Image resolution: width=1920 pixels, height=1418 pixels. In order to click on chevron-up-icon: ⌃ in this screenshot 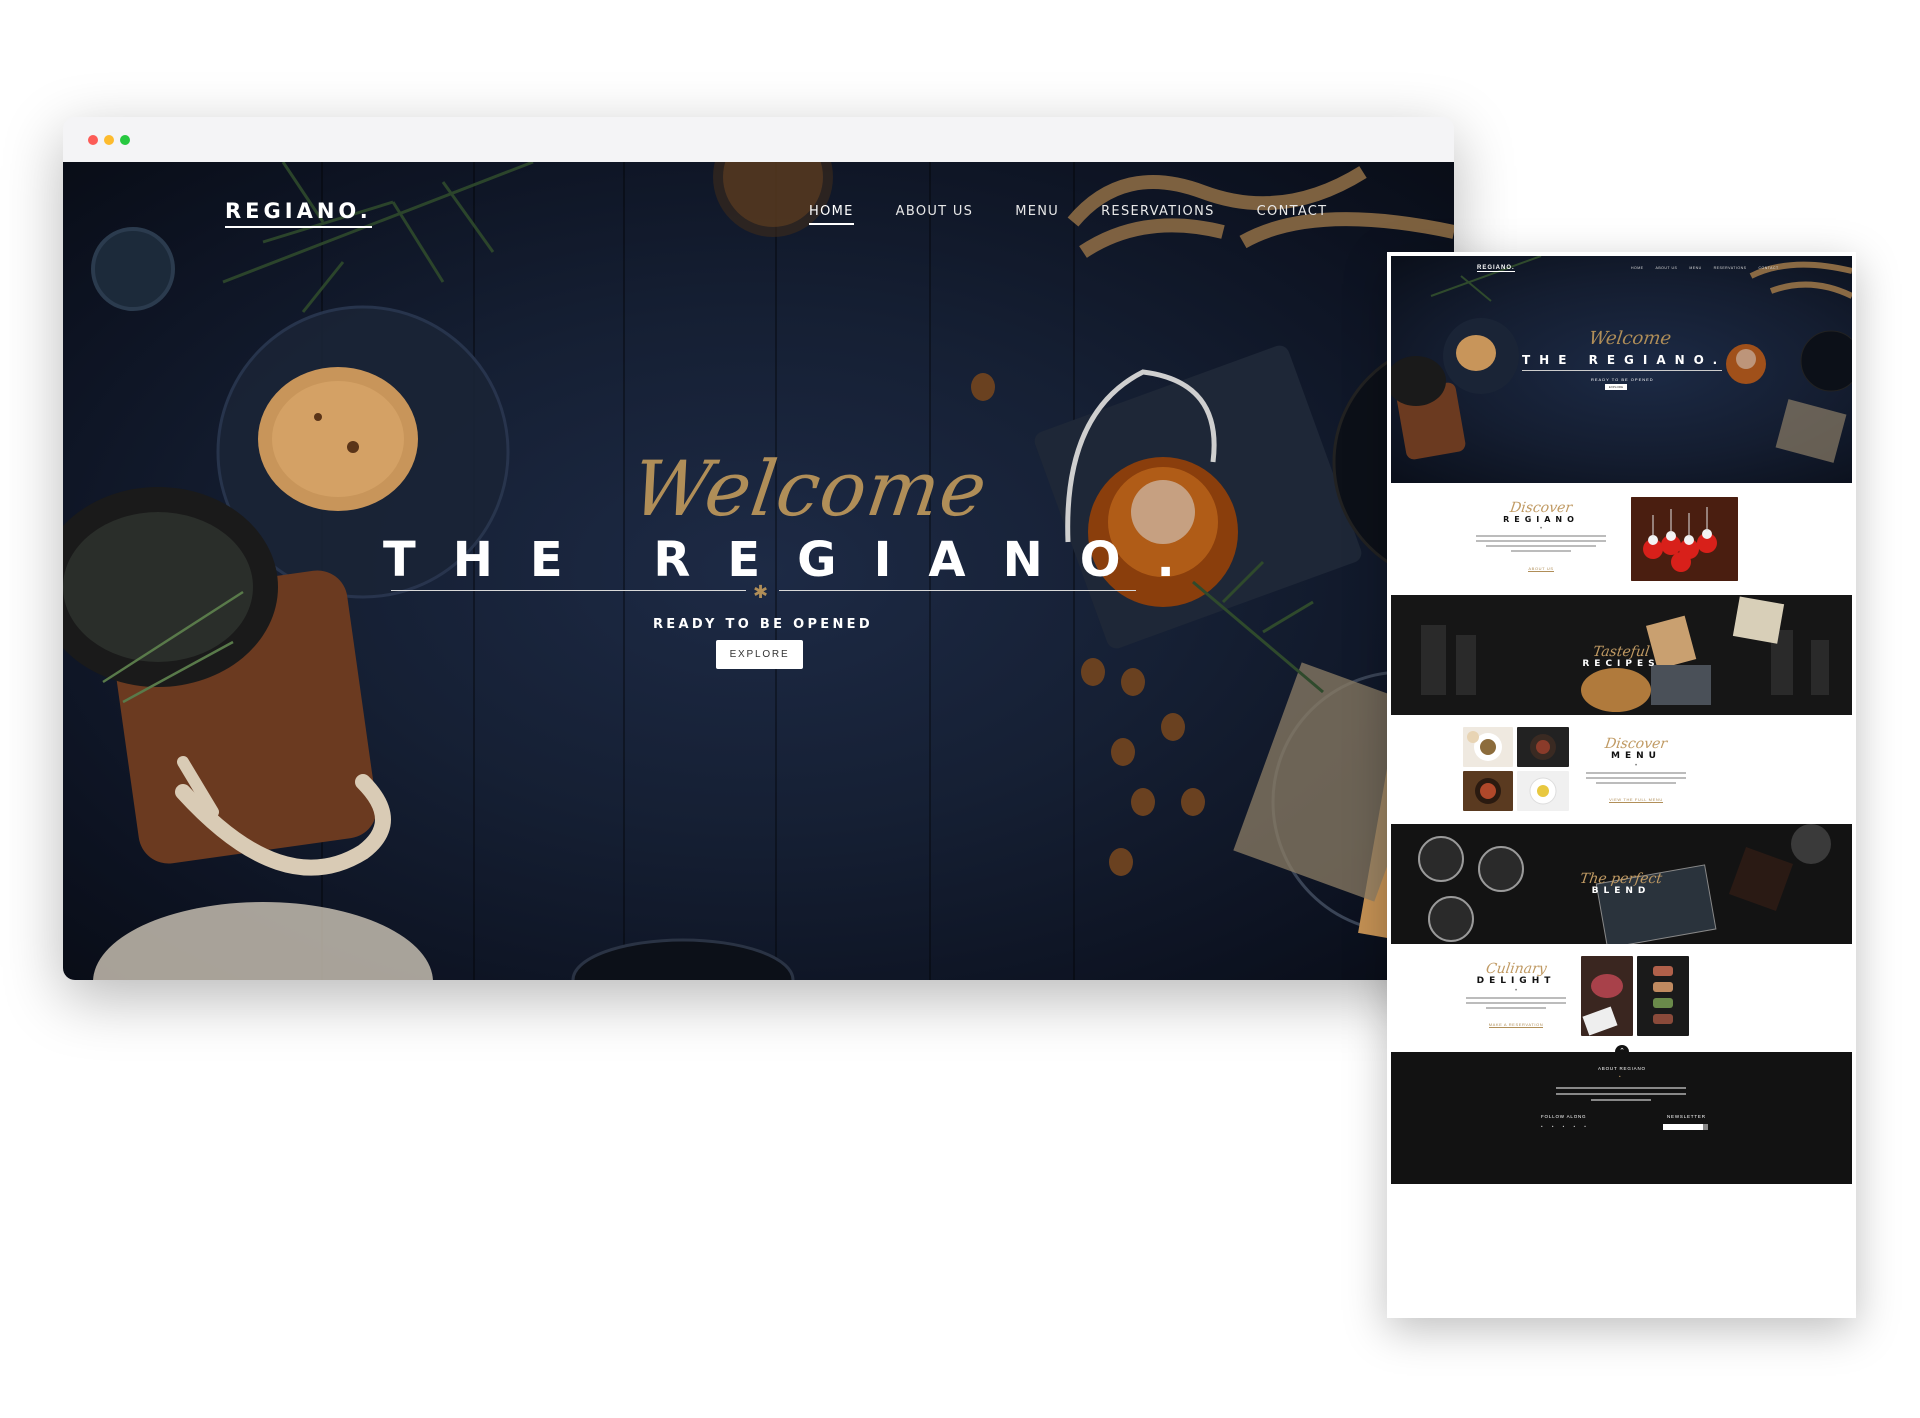, I will do `click(1622, 1052)`.